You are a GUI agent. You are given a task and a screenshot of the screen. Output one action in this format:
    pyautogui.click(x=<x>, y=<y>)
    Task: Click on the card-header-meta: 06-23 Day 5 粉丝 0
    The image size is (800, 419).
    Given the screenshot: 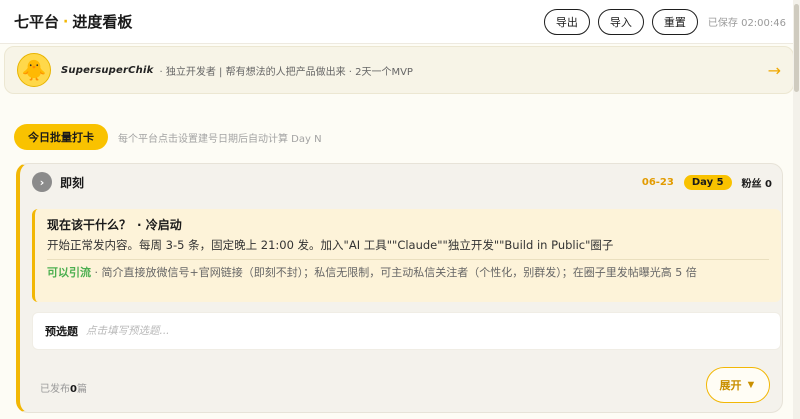 What is the action you would take?
    pyautogui.click(x=707, y=182)
    